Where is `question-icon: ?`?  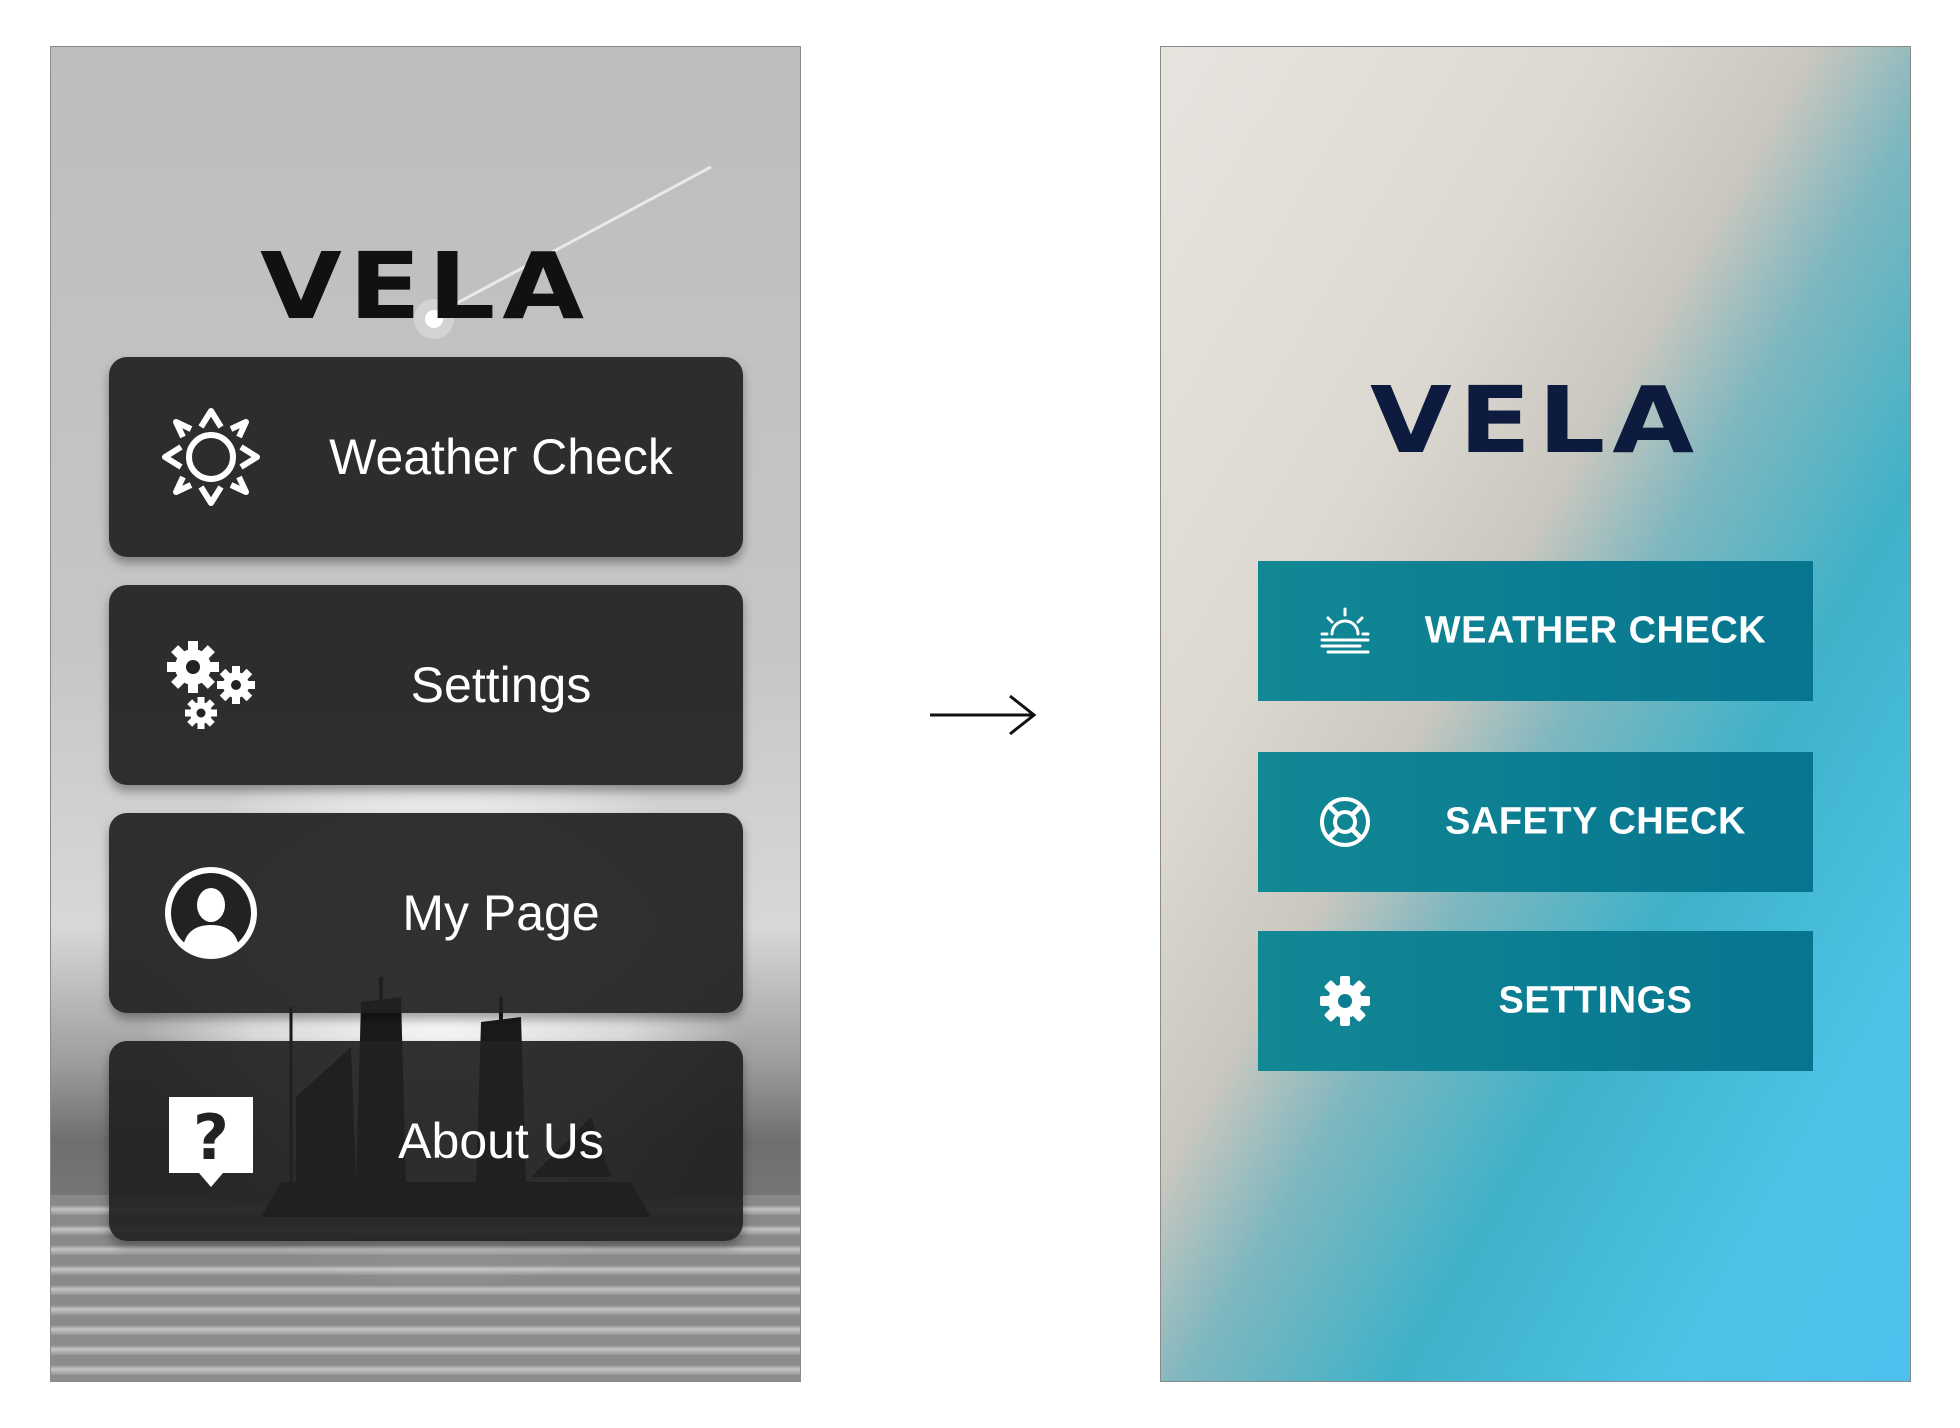 question-icon: ? is located at coordinates (211, 1142).